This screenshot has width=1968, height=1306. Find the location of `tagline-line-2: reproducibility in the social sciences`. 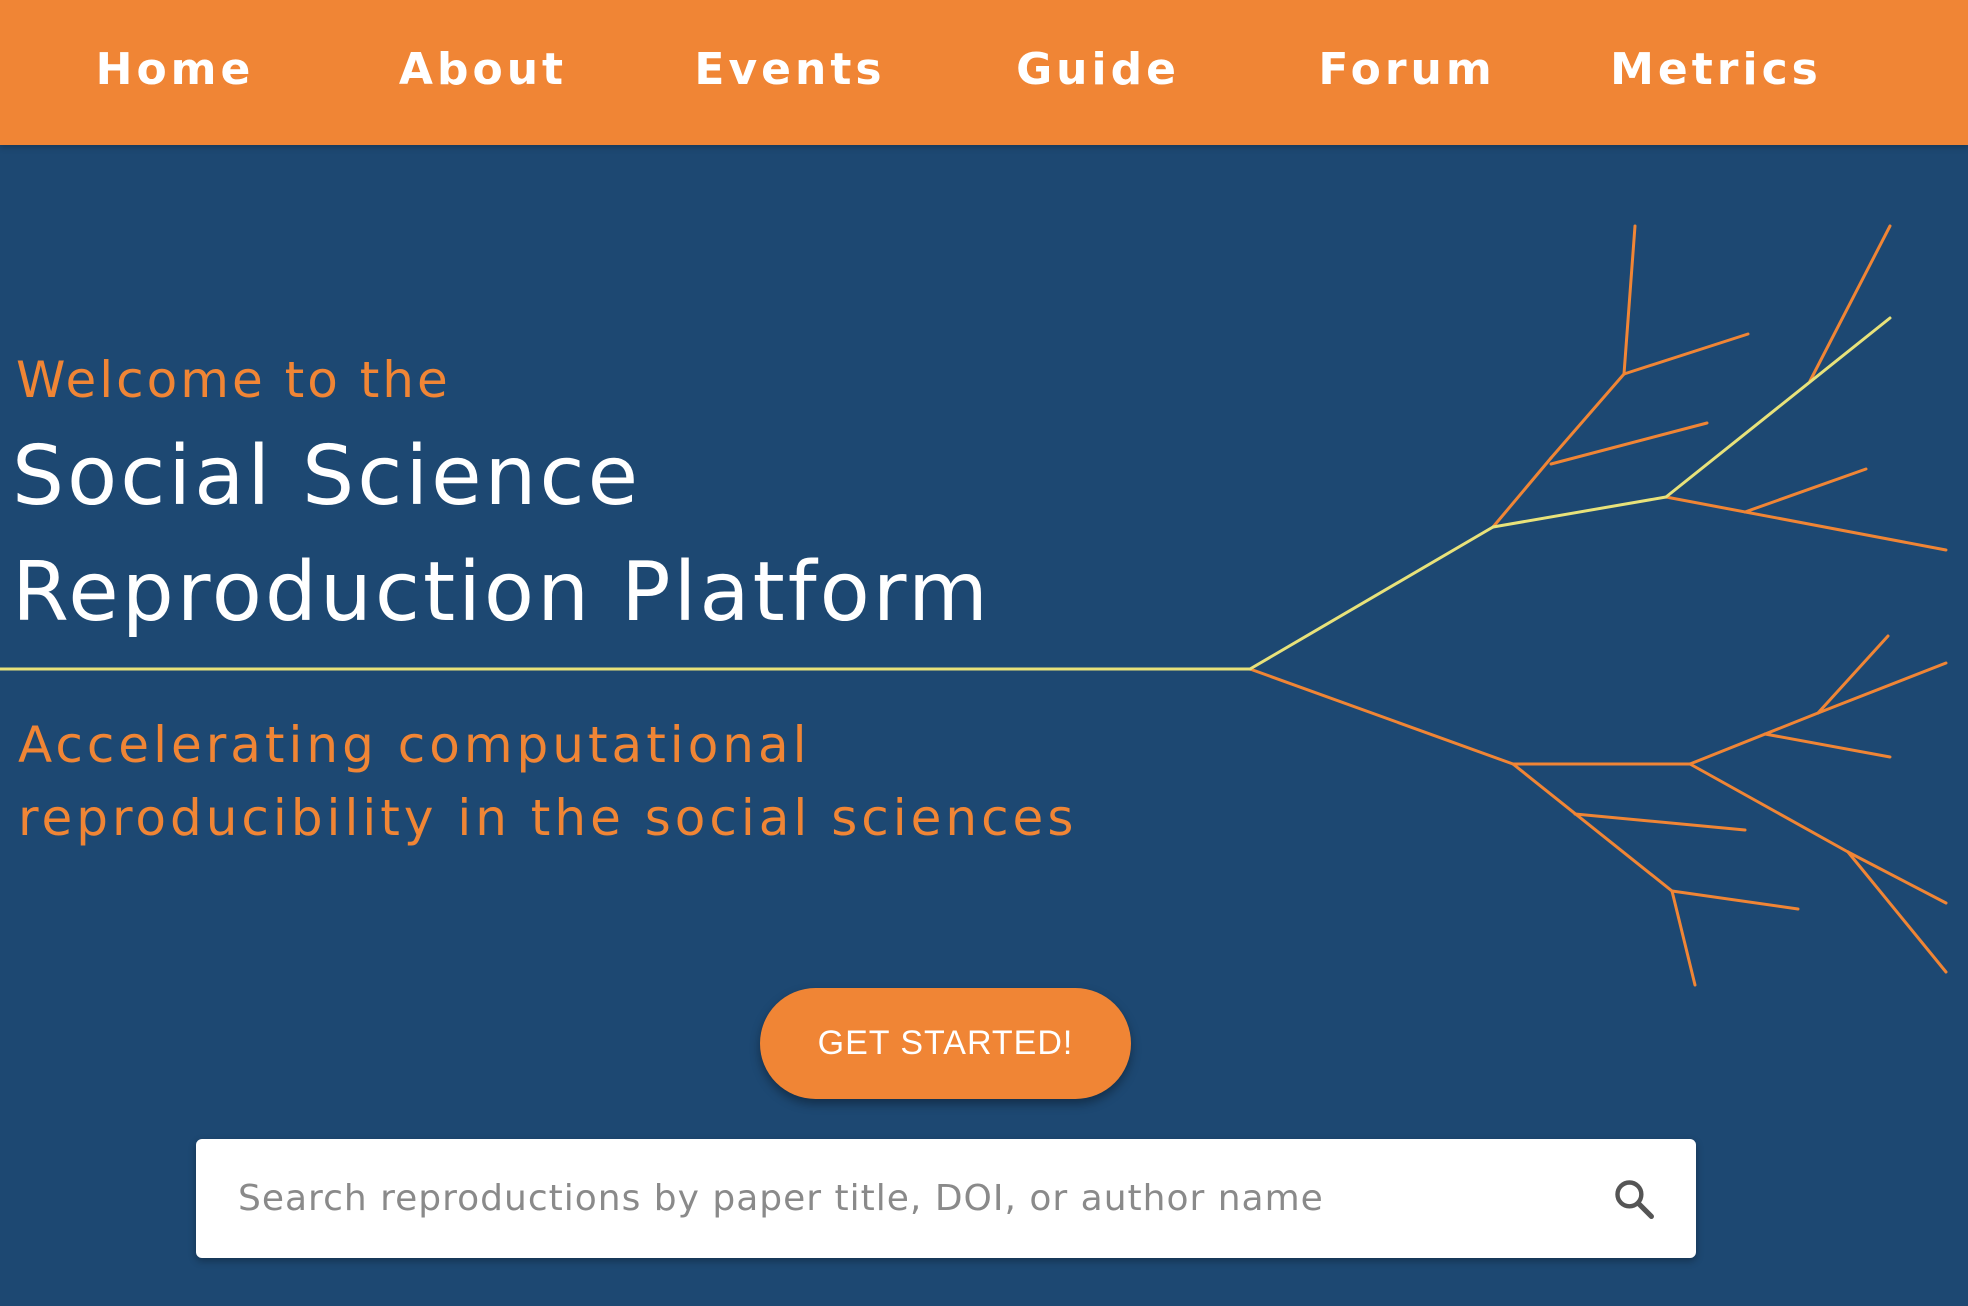

tagline-line-2: reproducibility in the social sciences is located at coordinates (548, 818).